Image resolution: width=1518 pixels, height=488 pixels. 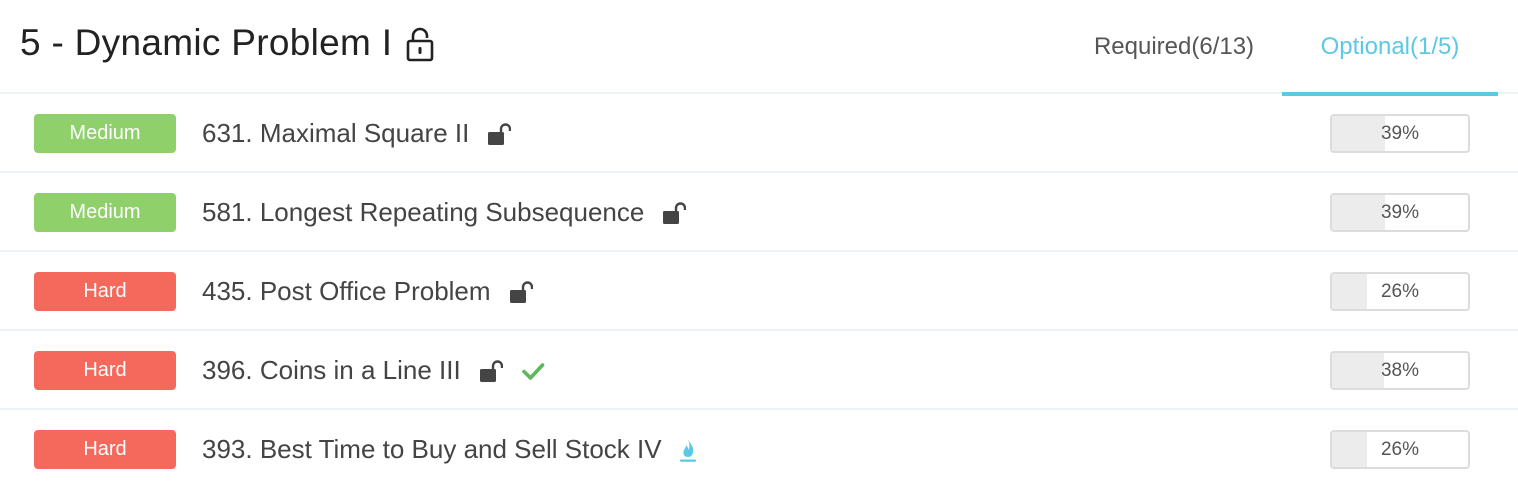 I want to click on acceptance-progress: 38%, so click(x=1400, y=370).